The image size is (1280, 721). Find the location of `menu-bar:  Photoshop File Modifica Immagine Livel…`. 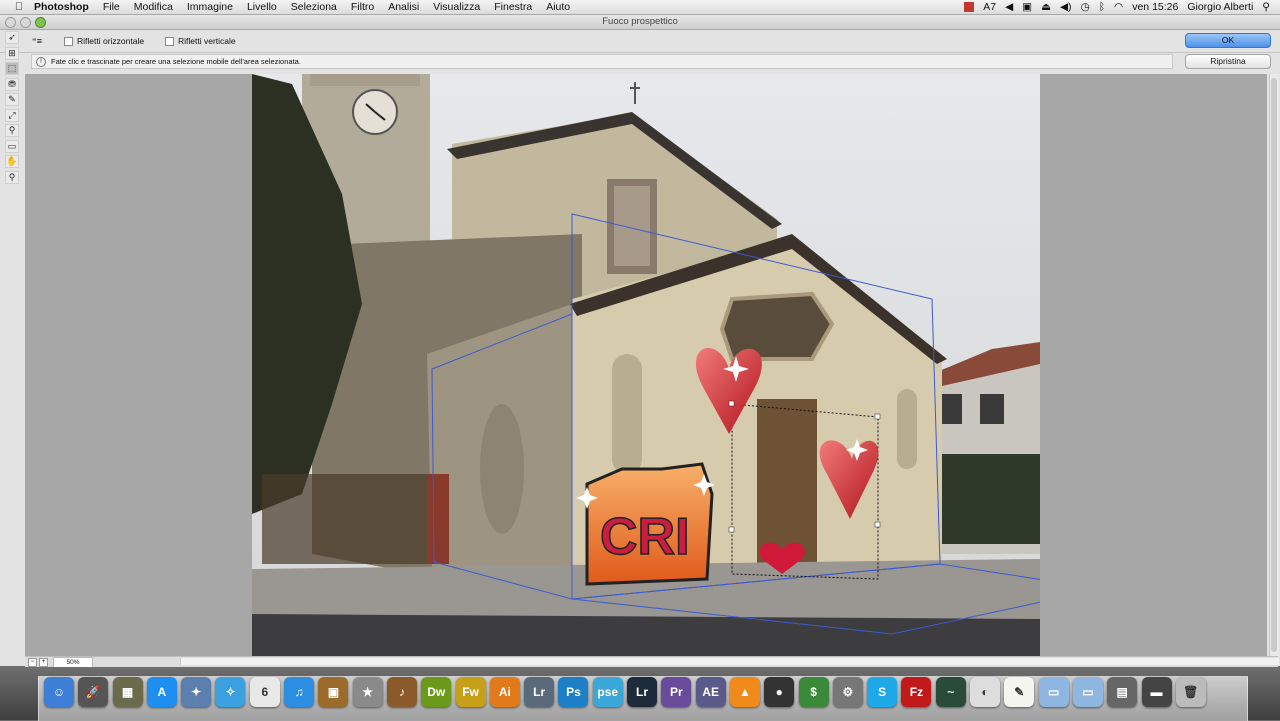

menu-bar:  Photoshop File Modifica Immagine Livel… is located at coordinates (640, 7).